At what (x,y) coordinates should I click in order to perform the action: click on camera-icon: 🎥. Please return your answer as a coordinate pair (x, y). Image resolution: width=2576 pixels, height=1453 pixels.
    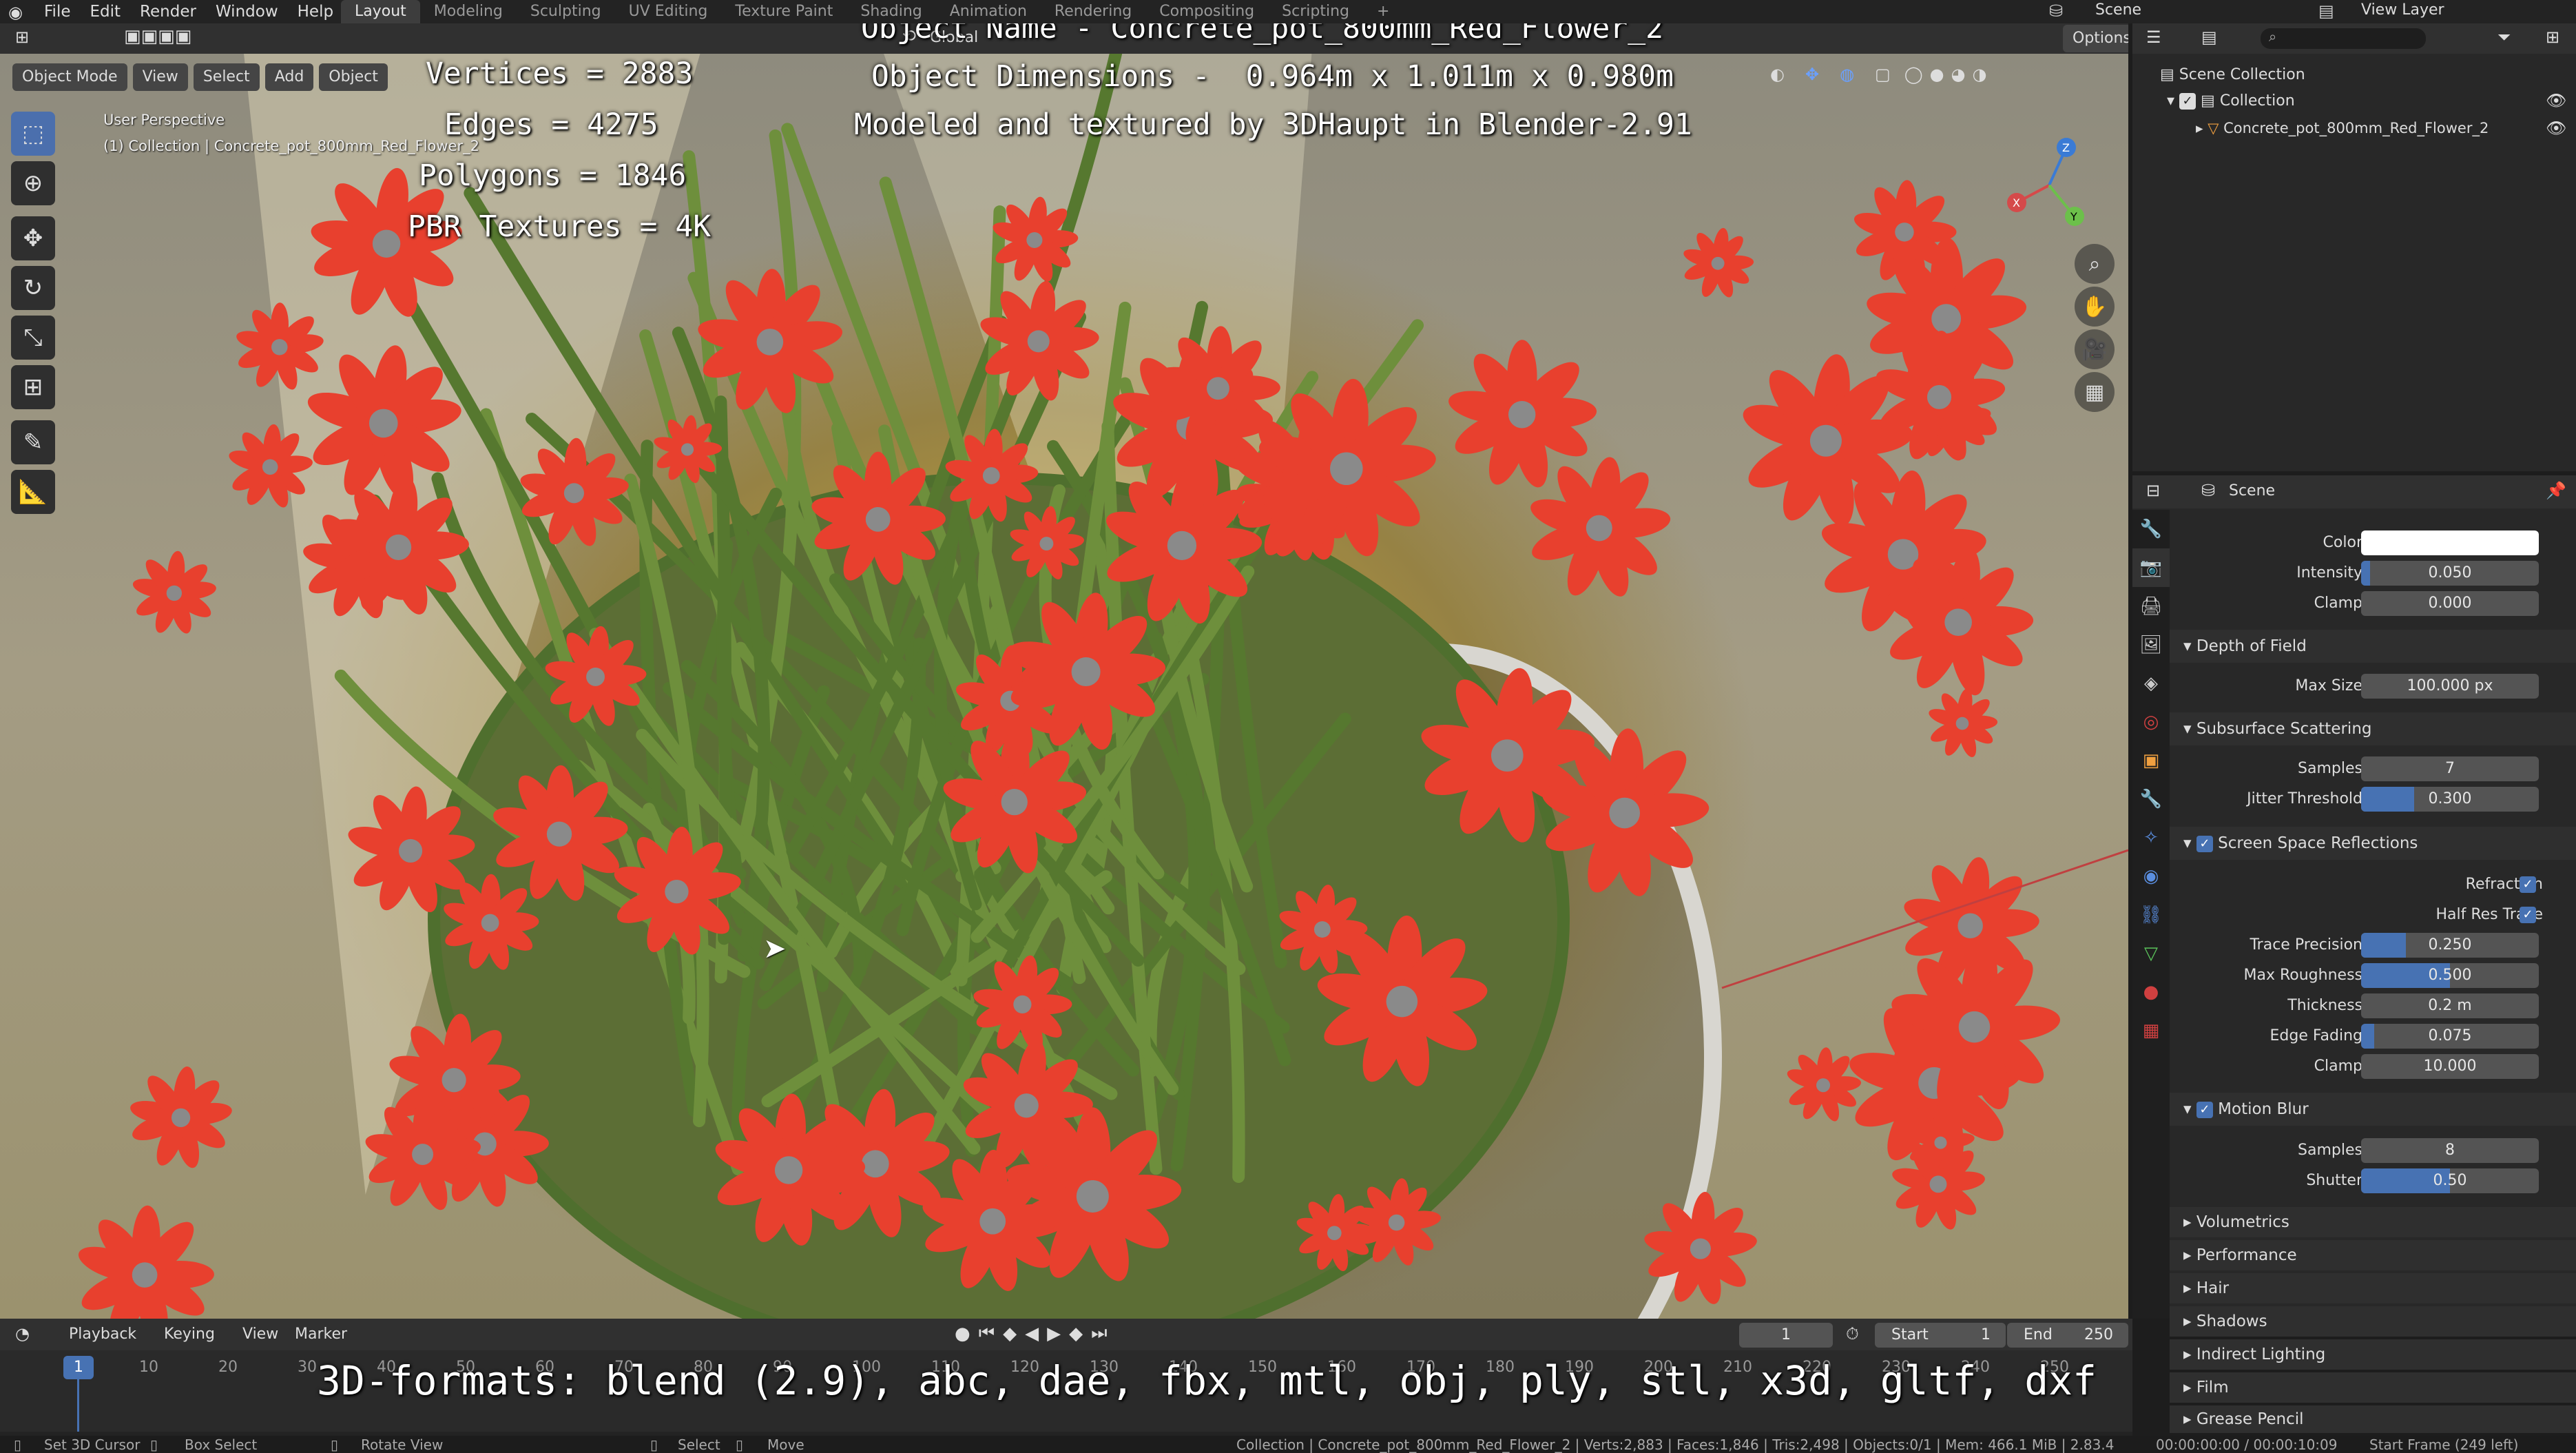
    Looking at the image, I should click on (2095, 349).